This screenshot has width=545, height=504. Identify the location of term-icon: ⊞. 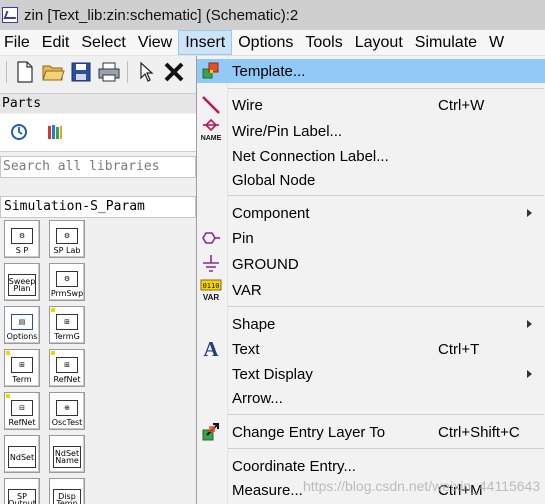
(22, 365).